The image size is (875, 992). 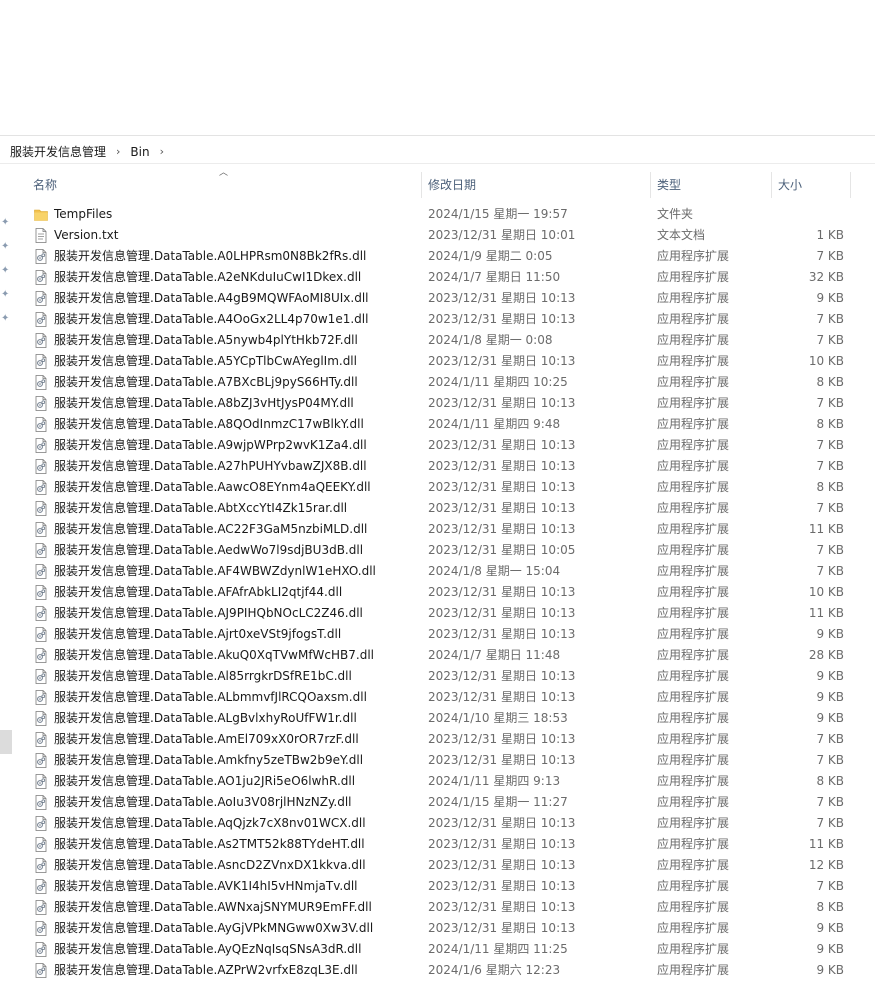 I want to click on breadcrumb-current: Bin, so click(x=139, y=152).